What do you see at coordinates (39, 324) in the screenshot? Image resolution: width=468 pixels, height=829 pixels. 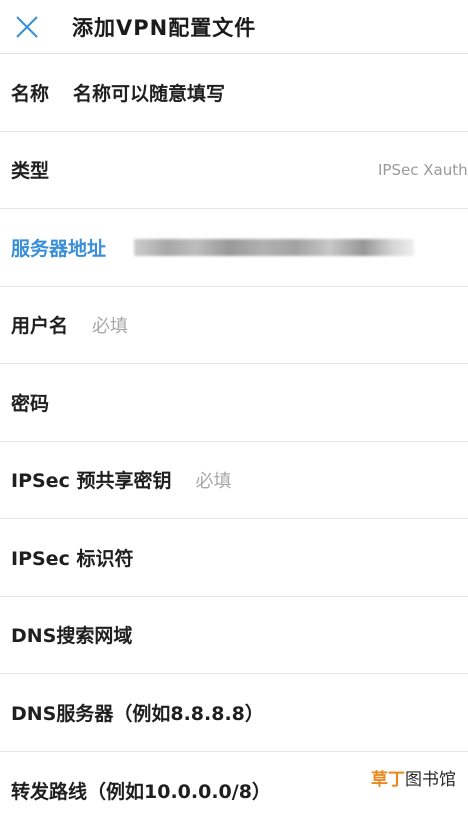 I see `username-label: 用户名` at bounding box center [39, 324].